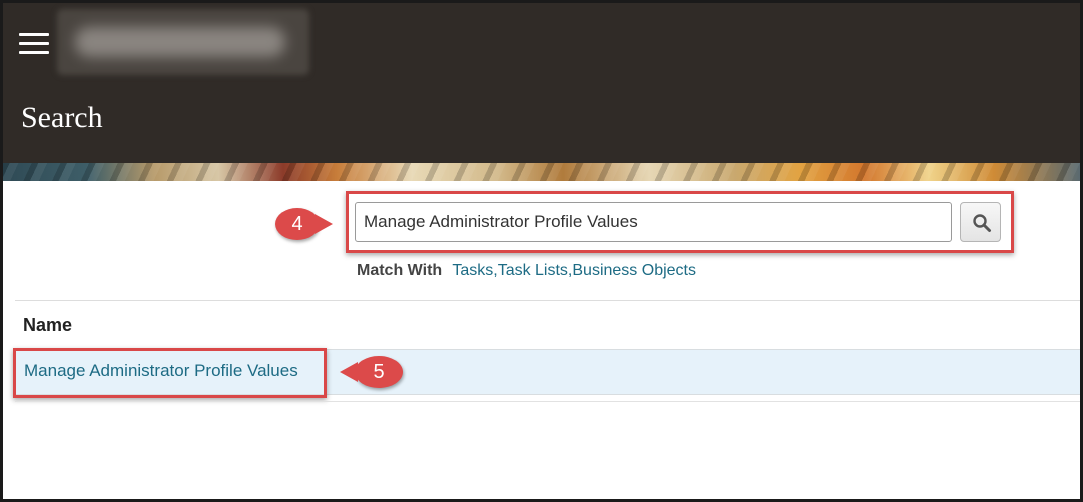 The image size is (1083, 502). Describe the element at coordinates (34, 43) in the screenshot. I see `hamburger-menu-icon` at that location.